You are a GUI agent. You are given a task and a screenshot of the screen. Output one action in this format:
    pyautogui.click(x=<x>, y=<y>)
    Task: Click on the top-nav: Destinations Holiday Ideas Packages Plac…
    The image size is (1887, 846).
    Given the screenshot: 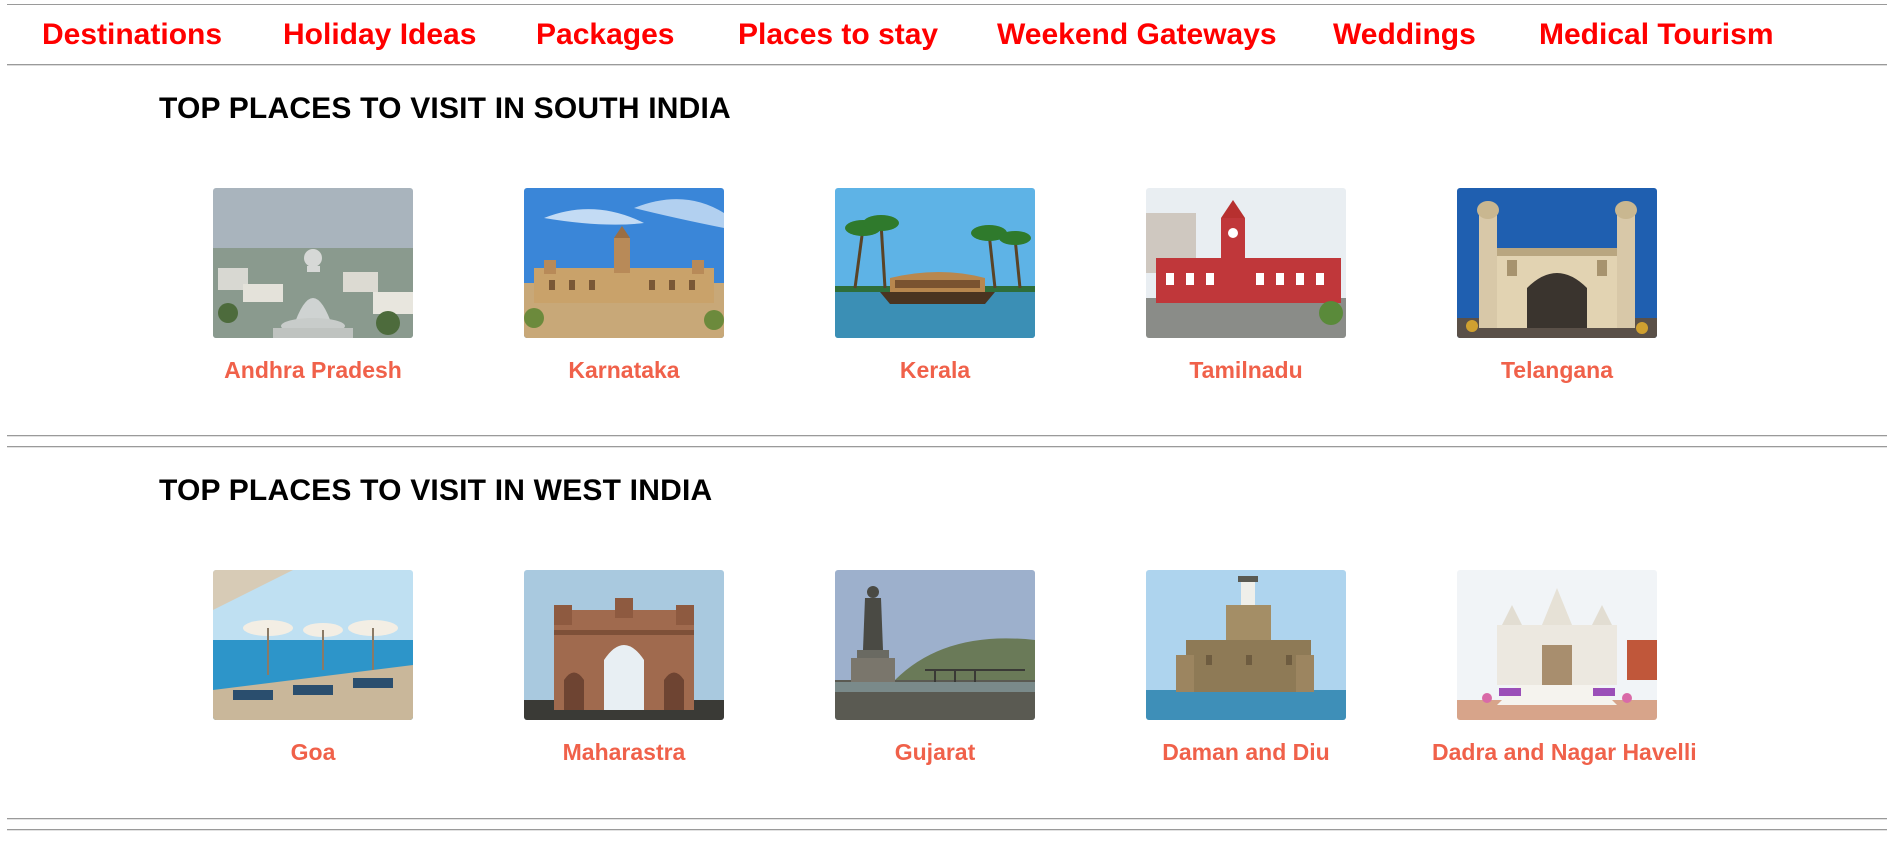 What is the action you would take?
    pyautogui.click(x=947, y=34)
    